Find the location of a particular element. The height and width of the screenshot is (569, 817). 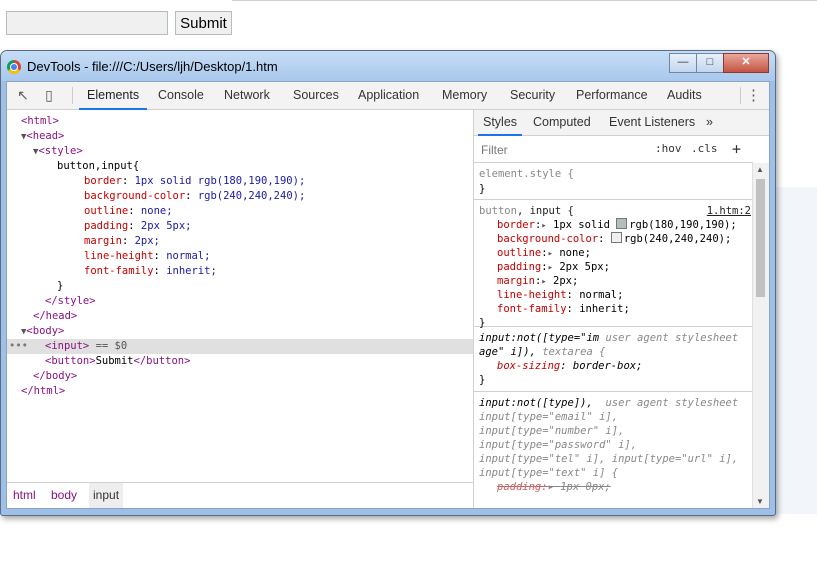

rule3-decl-padding-overridden: padding:▸ 1px 0px; is located at coordinates (554, 487).